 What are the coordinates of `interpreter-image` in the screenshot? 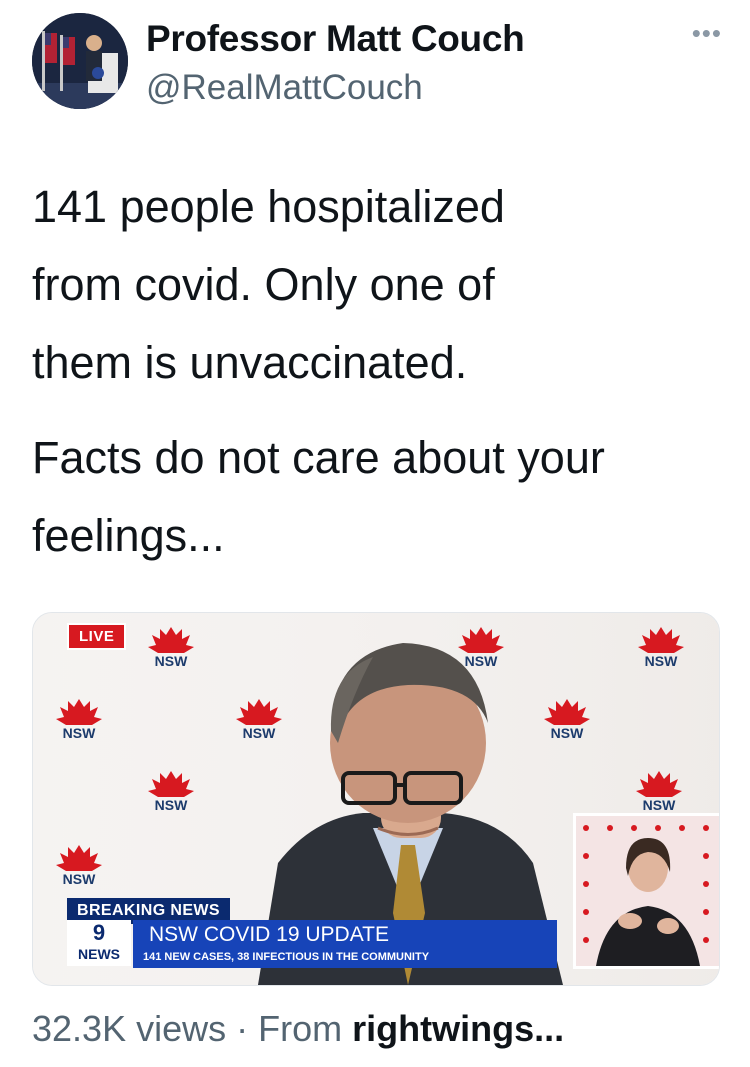 It's located at (647, 891).